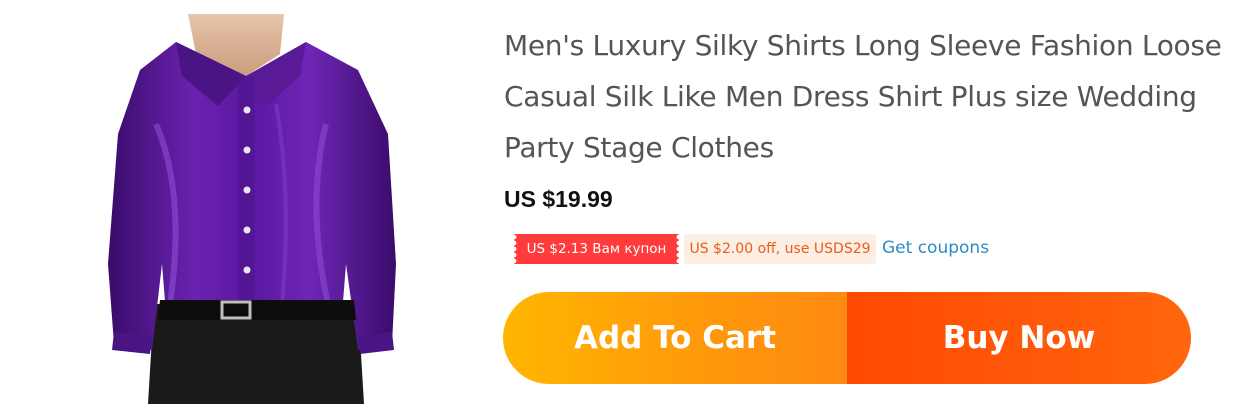  Describe the element at coordinates (675, 338) in the screenshot. I see `add-to-cart-button: Add To Cart` at that location.